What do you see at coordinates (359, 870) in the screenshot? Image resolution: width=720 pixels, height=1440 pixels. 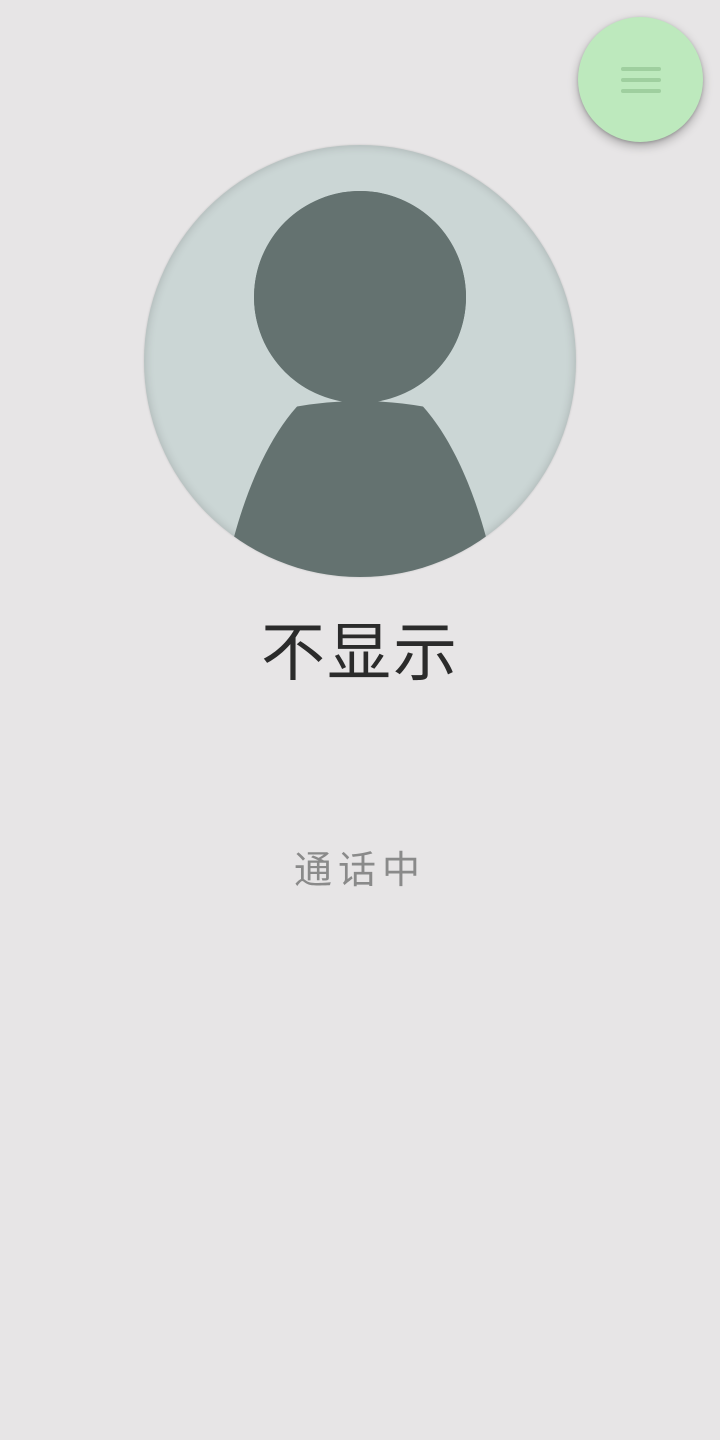 I see `call-status: 通话中` at bounding box center [359, 870].